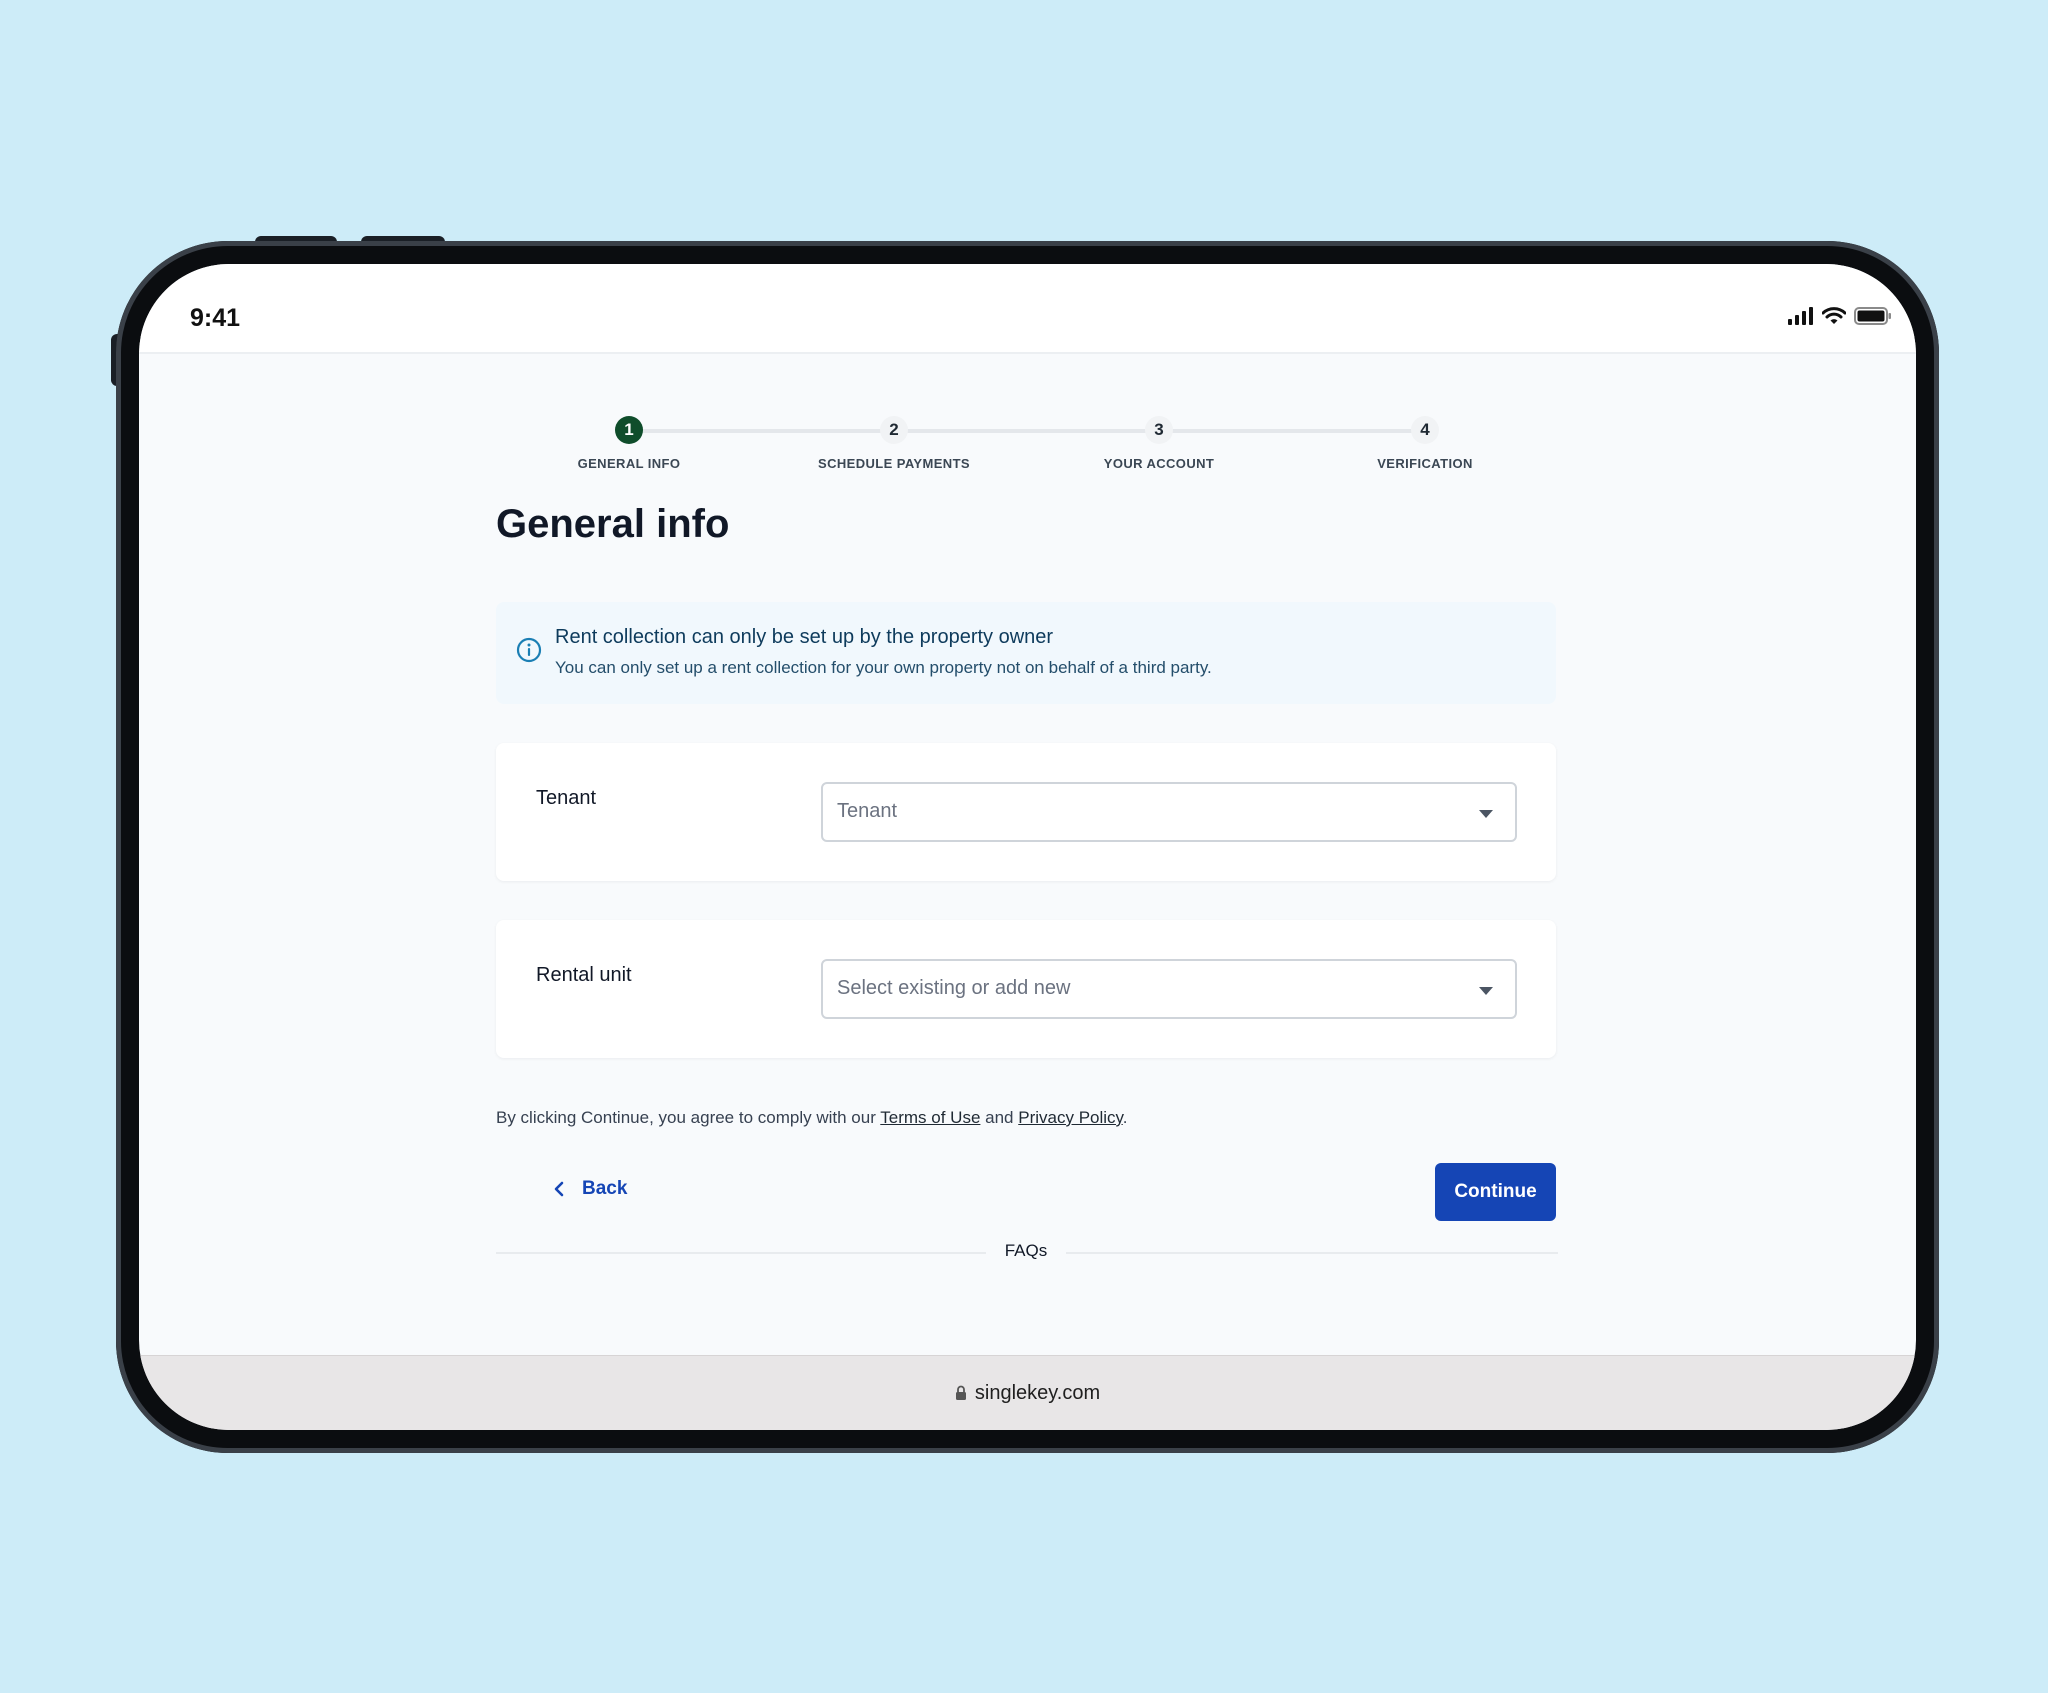 This screenshot has width=2048, height=1693. I want to click on privacy-policy-link: Privacy Policy, so click(1070, 1117).